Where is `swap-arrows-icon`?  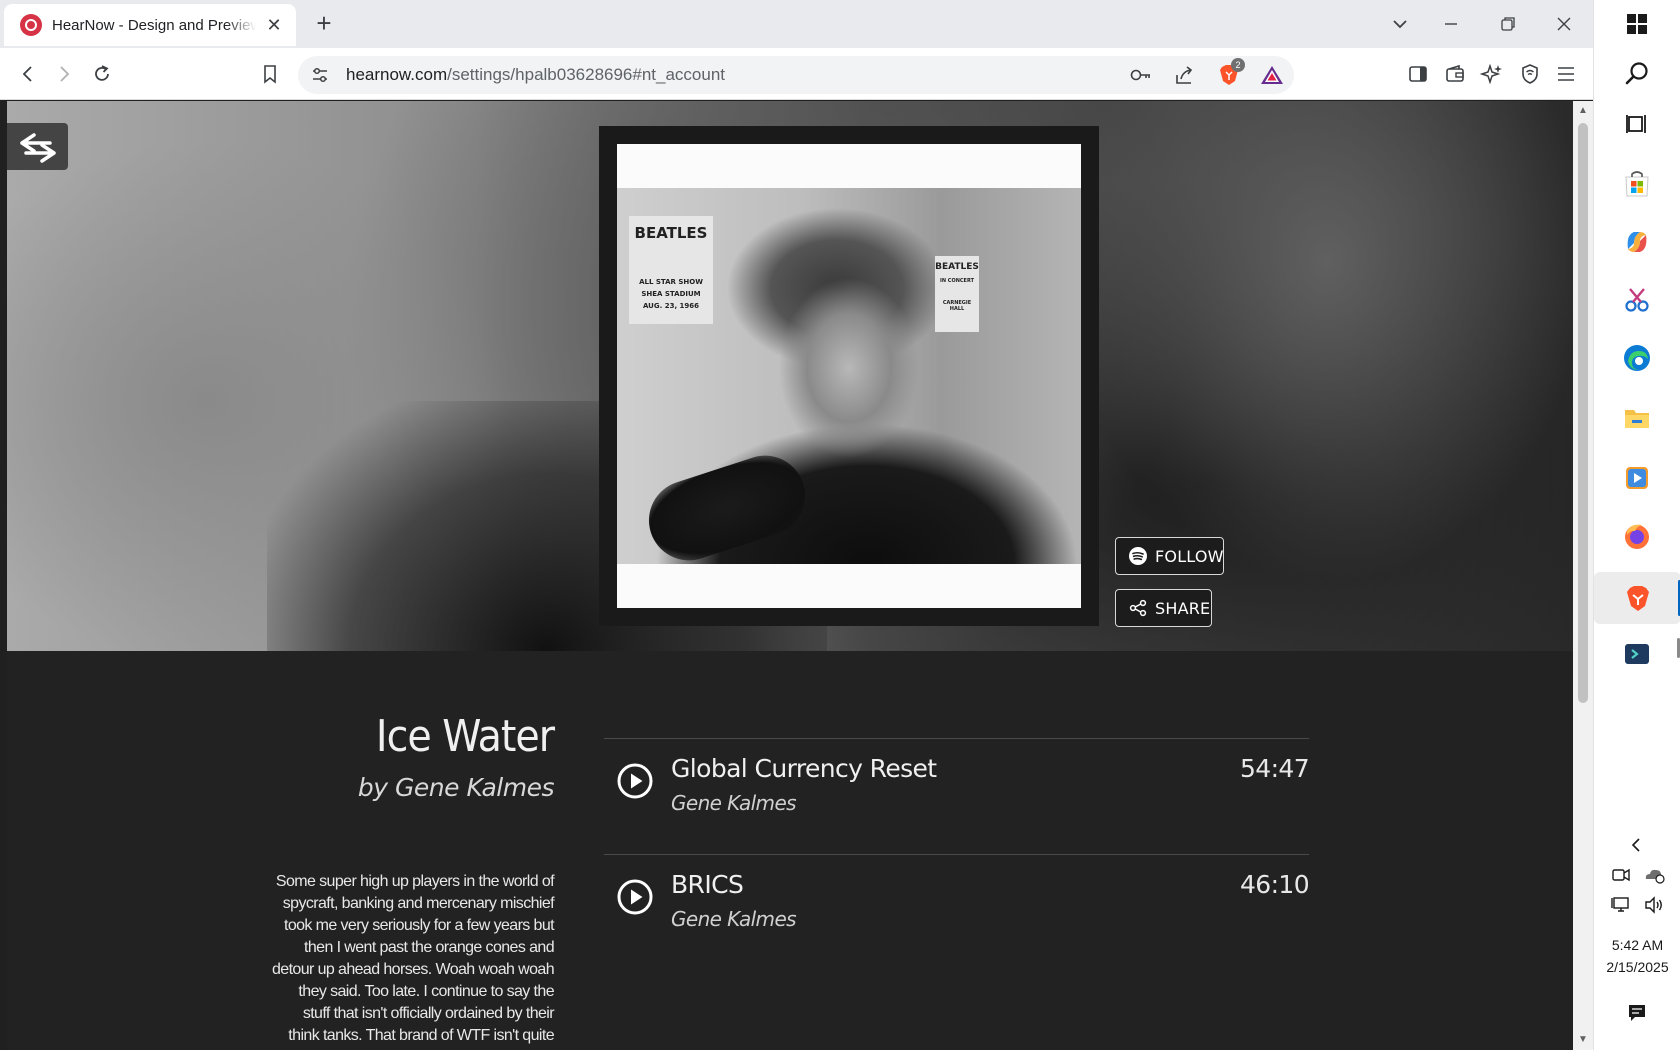
swap-arrows-icon is located at coordinates (37, 147).